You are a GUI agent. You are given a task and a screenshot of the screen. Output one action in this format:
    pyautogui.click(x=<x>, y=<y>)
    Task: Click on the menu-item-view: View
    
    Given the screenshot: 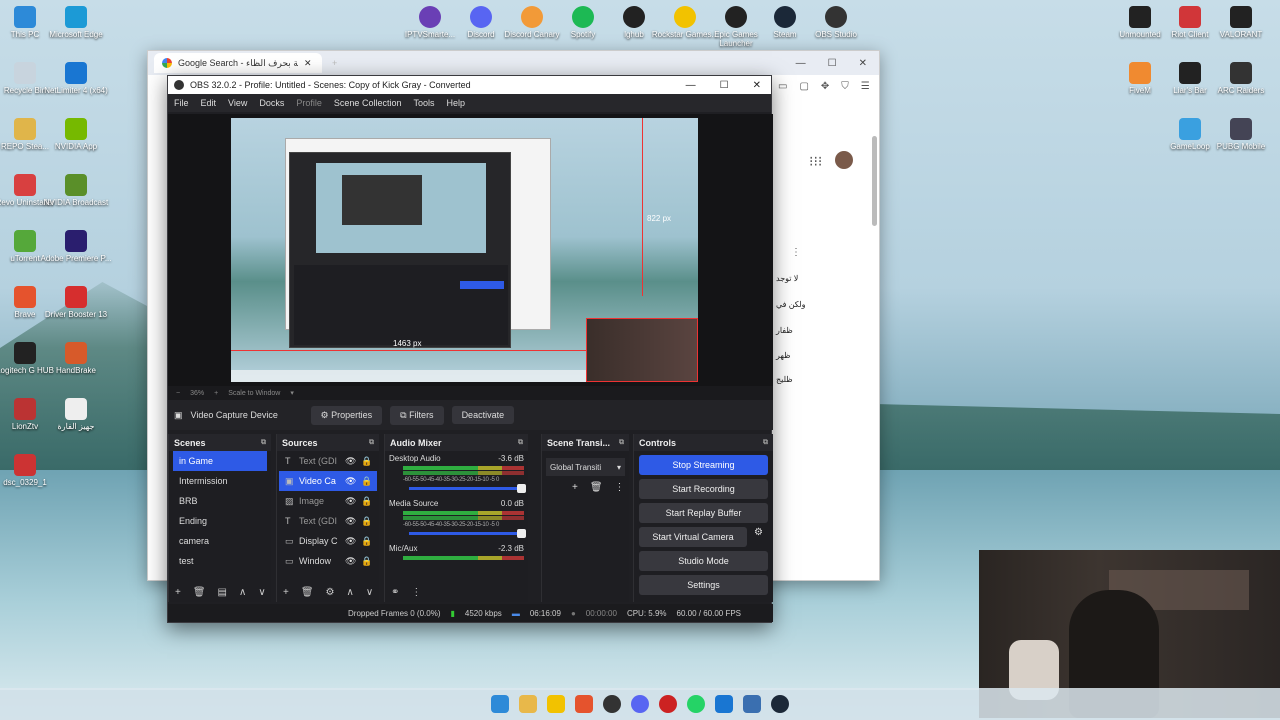 What is the action you would take?
    pyautogui.click(x=237, y=103)
    